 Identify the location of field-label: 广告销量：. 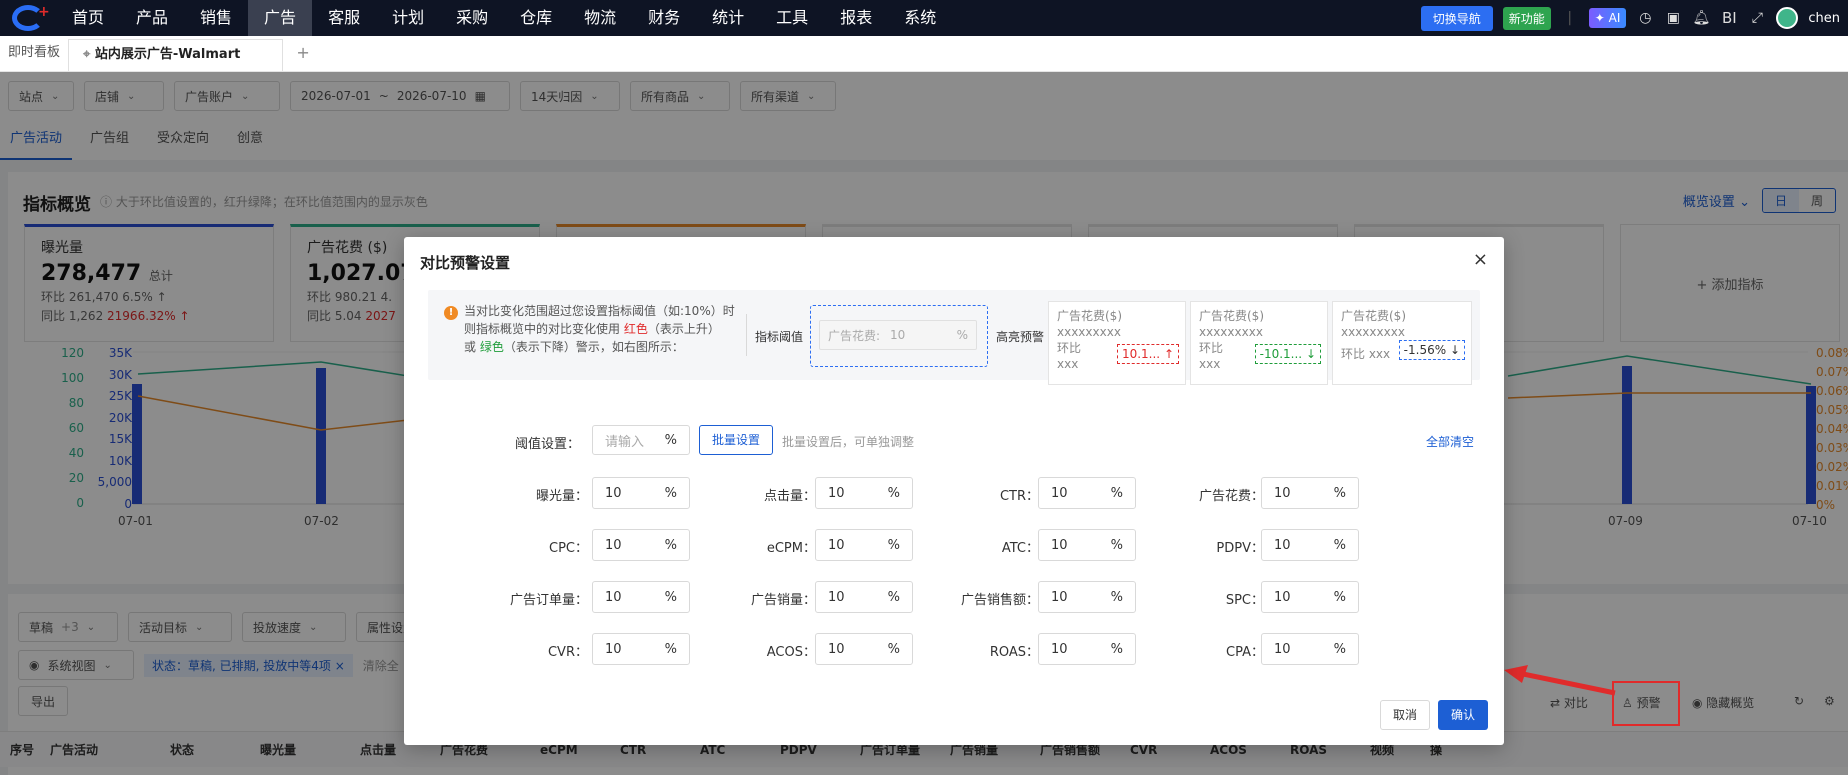
(783, 600).